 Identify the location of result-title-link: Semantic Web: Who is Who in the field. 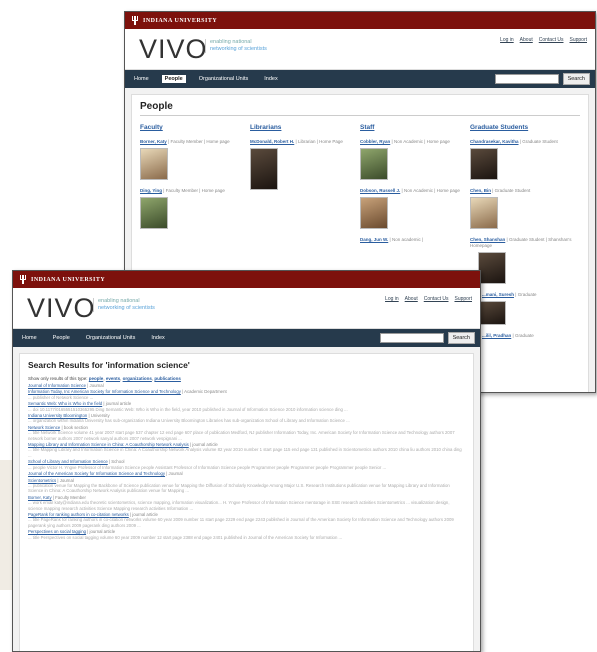
(65, 403).